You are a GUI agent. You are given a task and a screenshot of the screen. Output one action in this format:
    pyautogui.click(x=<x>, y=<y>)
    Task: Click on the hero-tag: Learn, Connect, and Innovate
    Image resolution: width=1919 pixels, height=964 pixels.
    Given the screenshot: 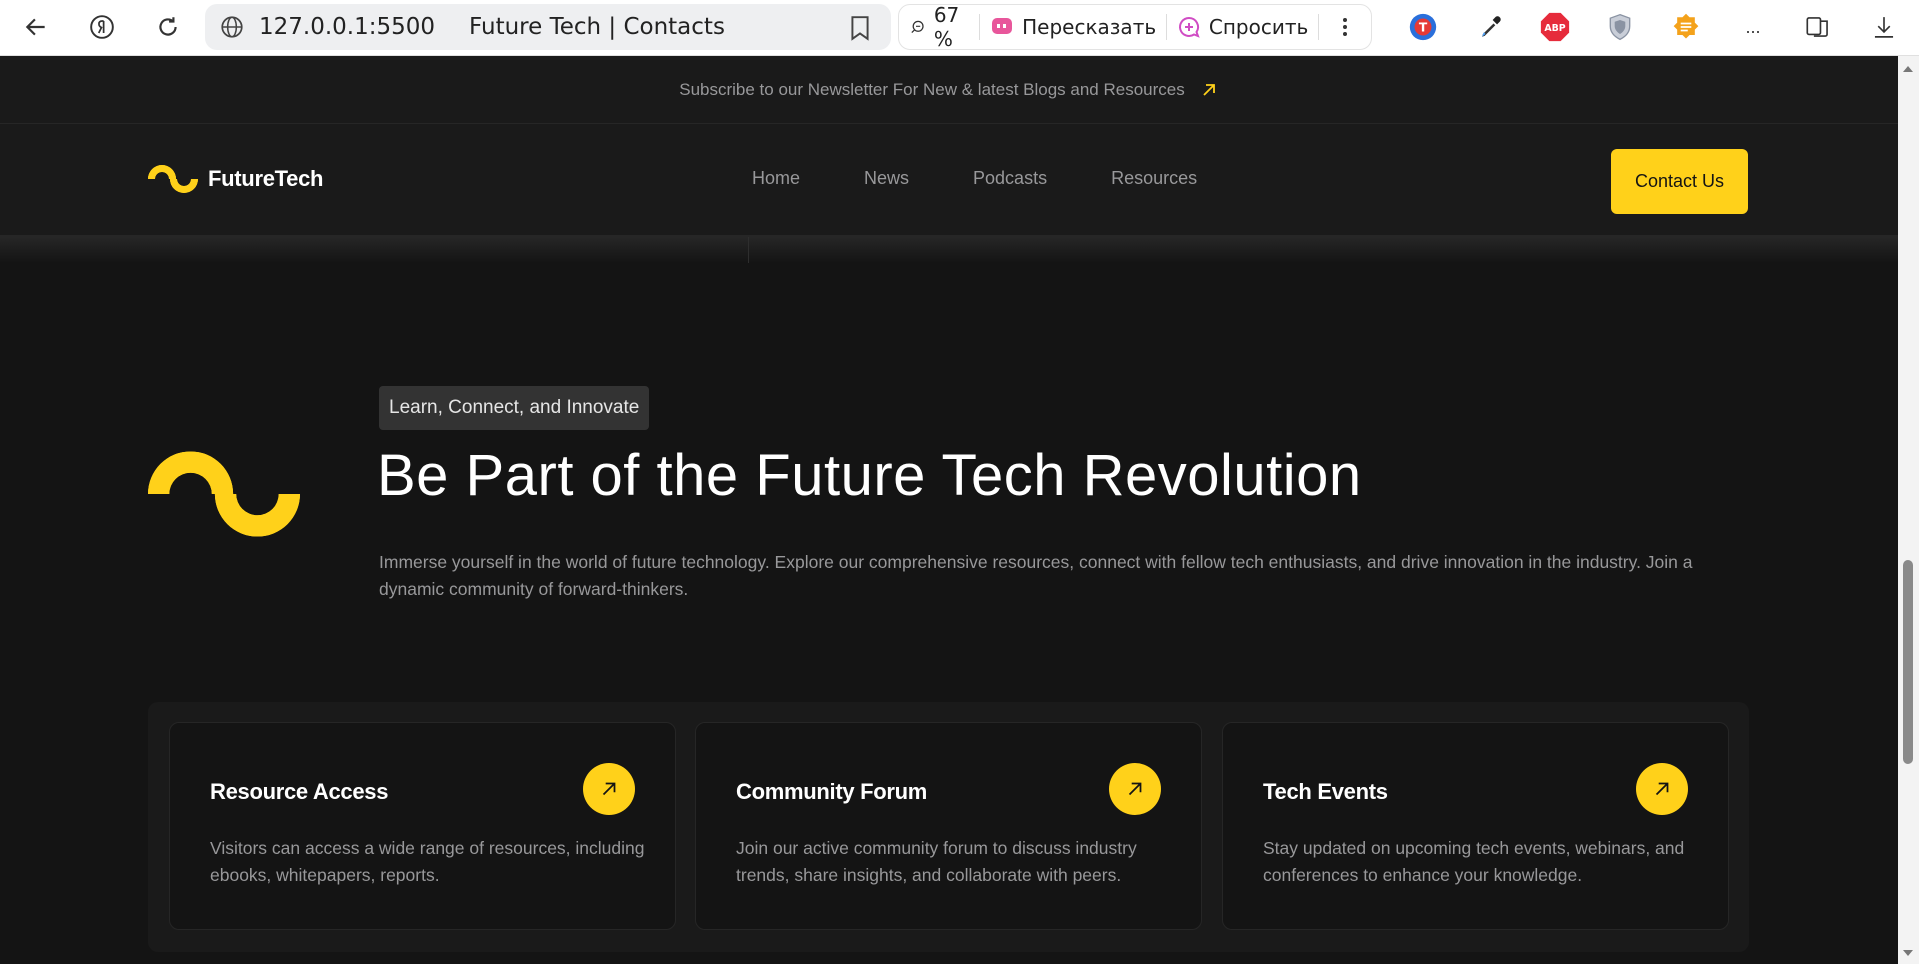 What is the action you would take?
    pyautogui.click(x=514, y=408)
    